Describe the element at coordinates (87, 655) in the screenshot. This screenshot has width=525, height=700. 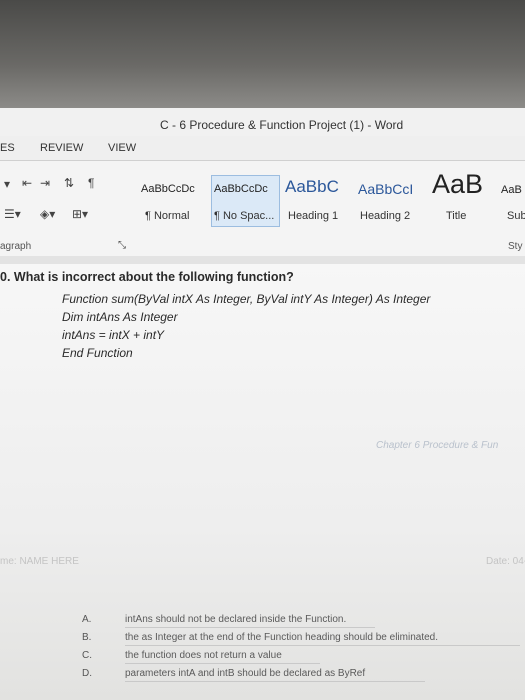
I see `option-c-letter: C.` at that location.